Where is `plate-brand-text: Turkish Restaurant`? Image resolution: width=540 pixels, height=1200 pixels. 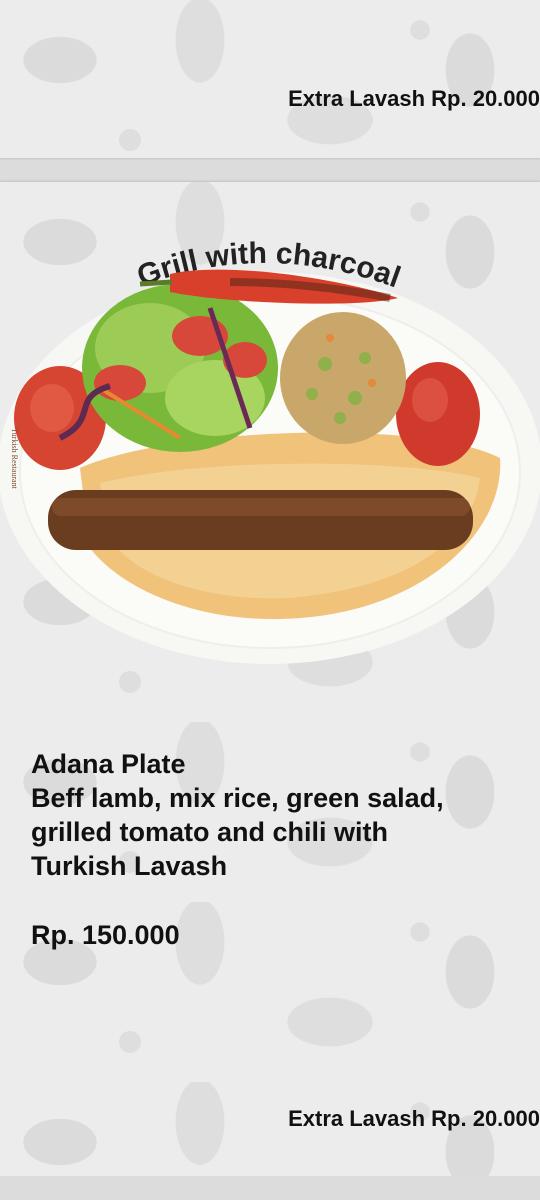 plate-brand-text: Turkish Restaurant is located at coordinates (14, 459).